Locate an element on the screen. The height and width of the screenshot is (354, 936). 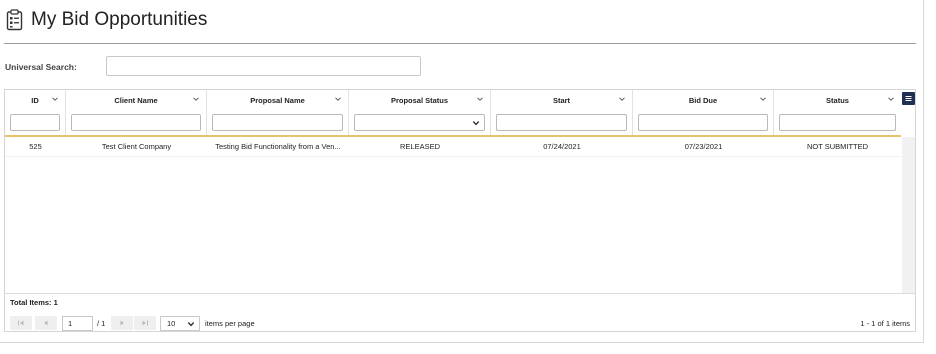
column-menu-button is located at coordinates (908, 98).